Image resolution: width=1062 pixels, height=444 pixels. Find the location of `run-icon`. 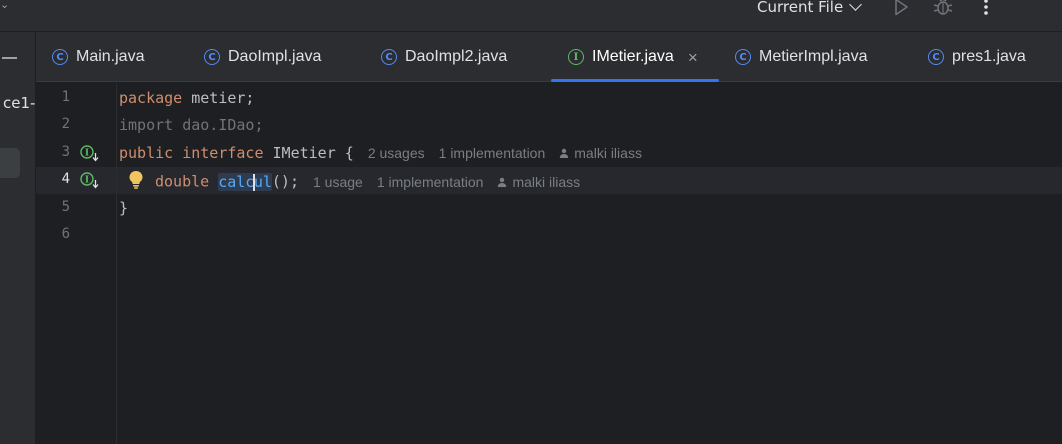

run-icon is located at coordinates (901, 9).